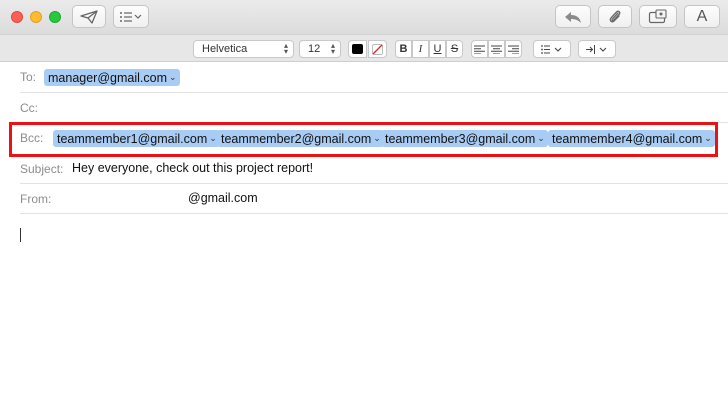  I want to click on format-bar: Helvetica ▴ ▾ 12 ▴ ▾ B I U S, so click(364, 48).